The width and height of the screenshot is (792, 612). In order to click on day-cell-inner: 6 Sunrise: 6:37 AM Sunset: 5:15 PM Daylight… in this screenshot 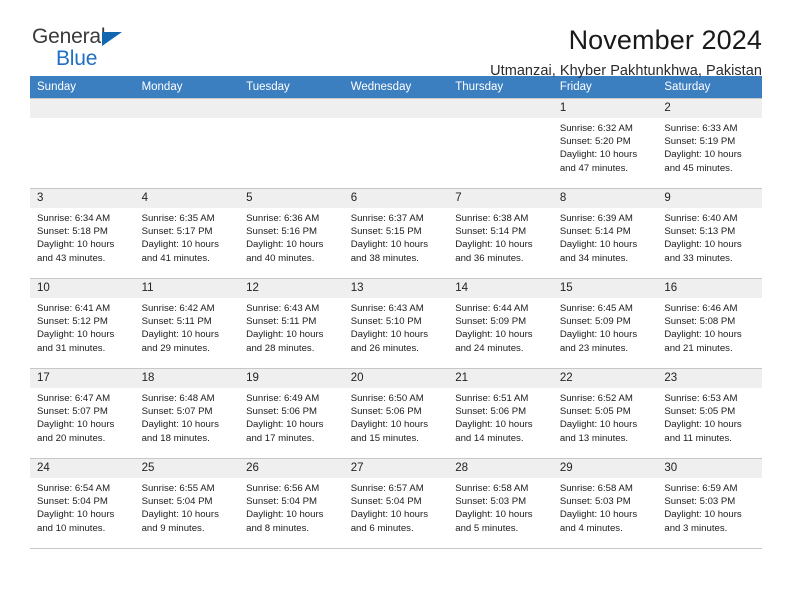, I will do `click(396, 233)`.